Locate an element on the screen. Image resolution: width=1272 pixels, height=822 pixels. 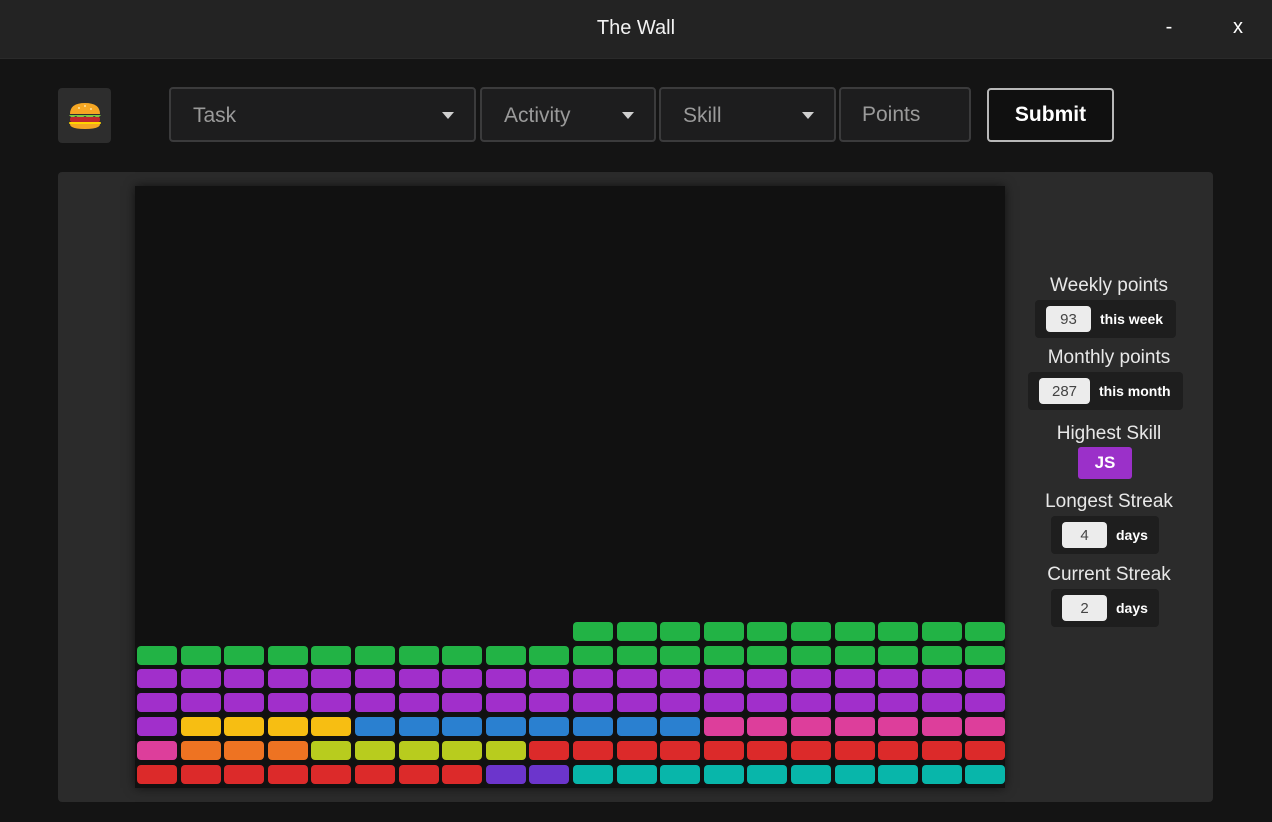
close-button: x is located at coordinates (1238, 27).